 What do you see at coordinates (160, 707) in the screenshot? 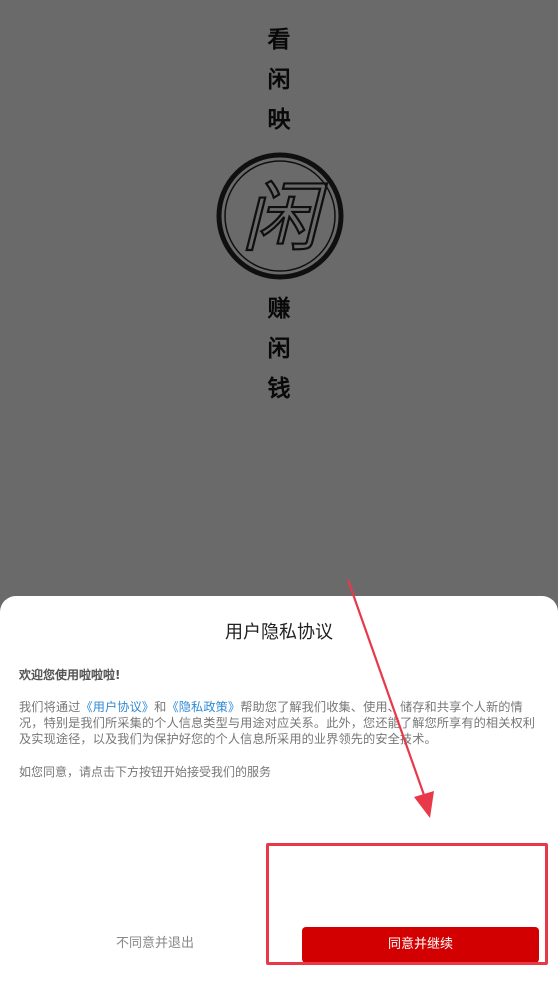
I see `body-text-part: 和` at bounding box center [160, 707].